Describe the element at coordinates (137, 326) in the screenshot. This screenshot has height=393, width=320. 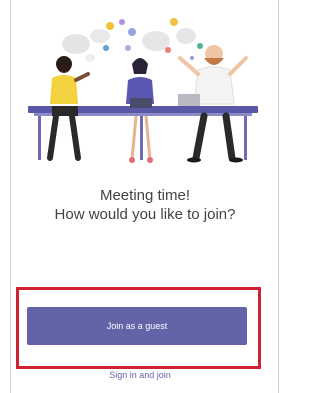
I see `join-as-guest-button: Join as a guest` at that location.